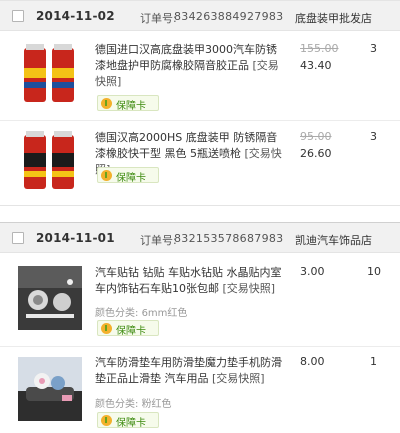 This screenshot has height=433, width=400. I want to click on order-separator, so click(200, 213).